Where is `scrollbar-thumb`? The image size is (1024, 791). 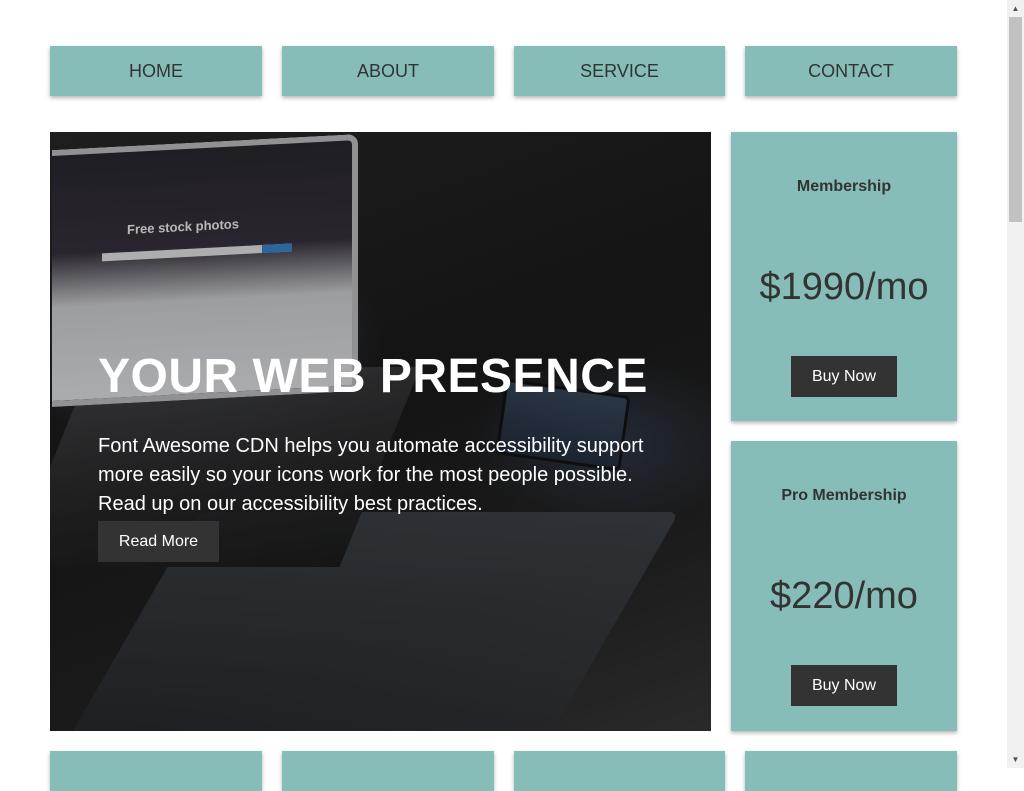 scrollbar-thumb is located at coordinates (1015, 119).